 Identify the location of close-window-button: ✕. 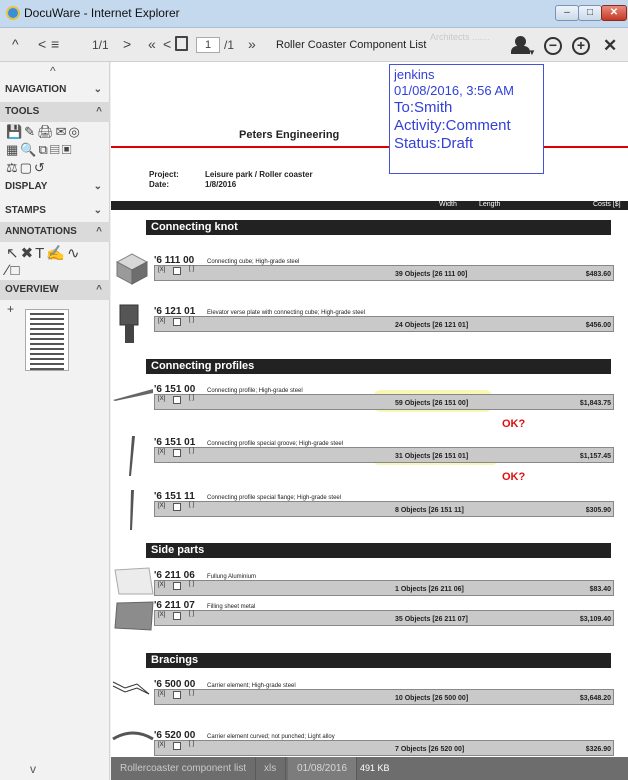
(614, 13).